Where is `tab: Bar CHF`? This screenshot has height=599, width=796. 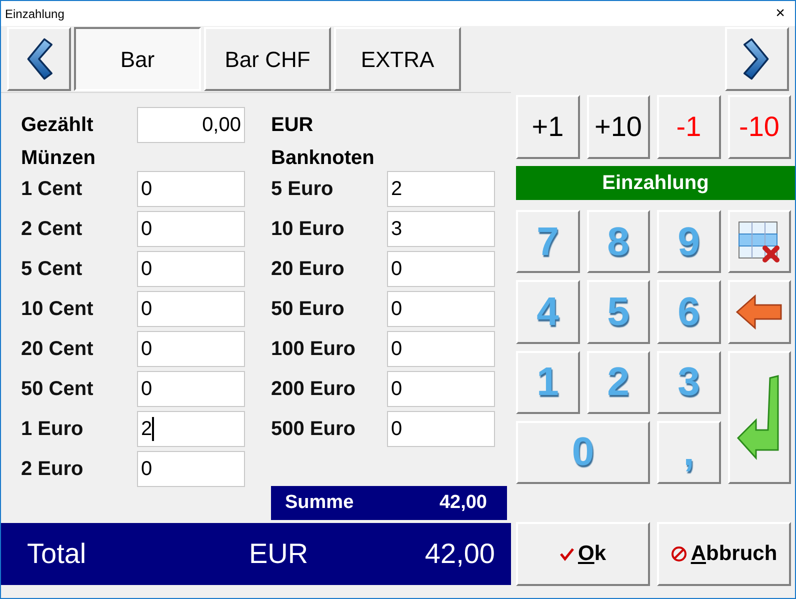
tab: Bar CHF is located at coordinates (267, 59).